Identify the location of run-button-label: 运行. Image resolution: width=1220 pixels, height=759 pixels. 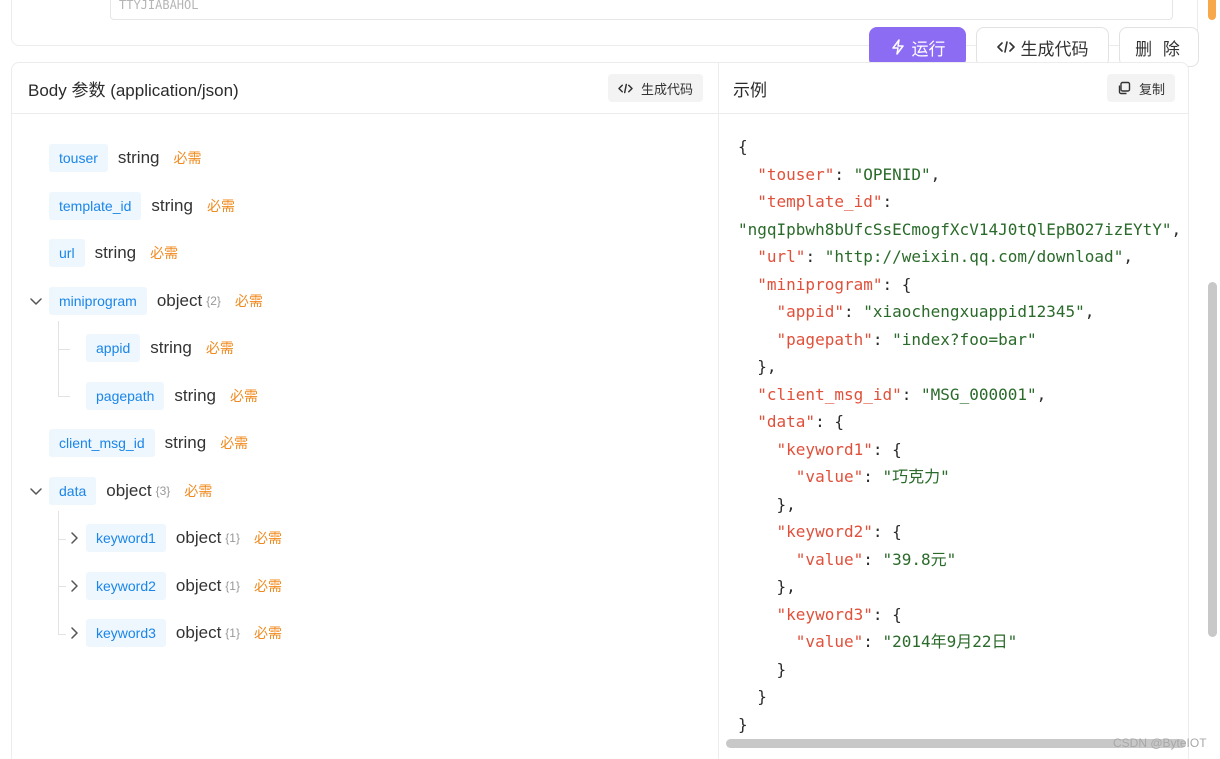
(928, 49).